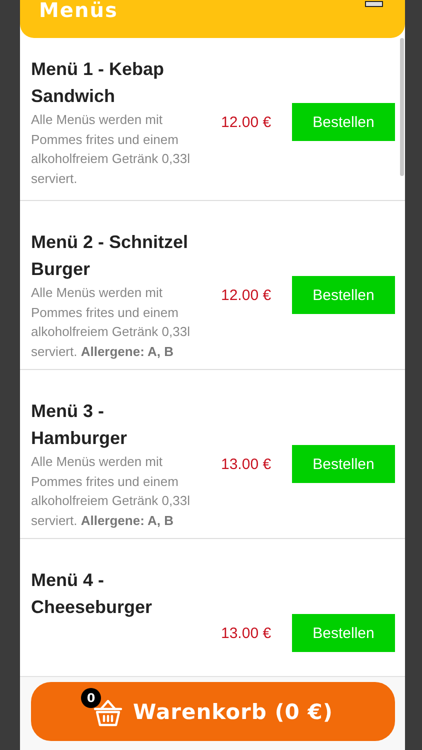 Image resolution: width=422 pixels, height=750 pixels. I want to click on cart-button: 0 Warenkorb (0 €), so click(213, 711).